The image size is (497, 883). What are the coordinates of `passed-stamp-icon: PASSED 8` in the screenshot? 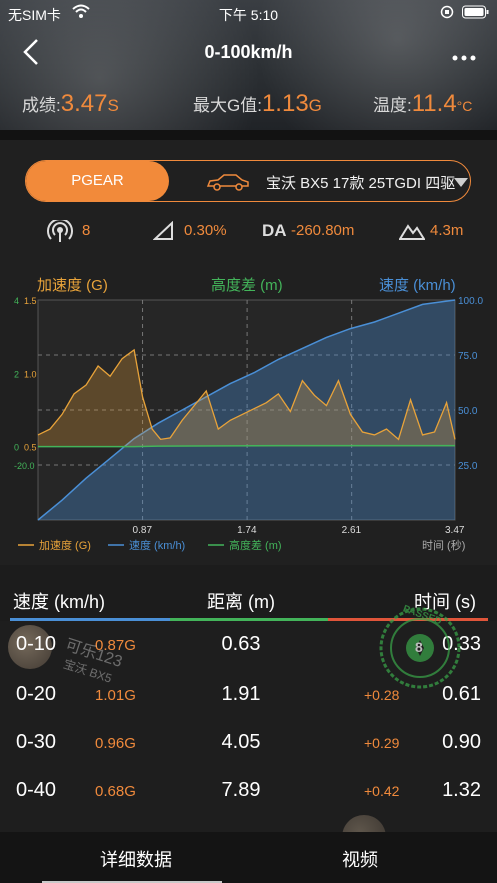 It's located at (420, 646).